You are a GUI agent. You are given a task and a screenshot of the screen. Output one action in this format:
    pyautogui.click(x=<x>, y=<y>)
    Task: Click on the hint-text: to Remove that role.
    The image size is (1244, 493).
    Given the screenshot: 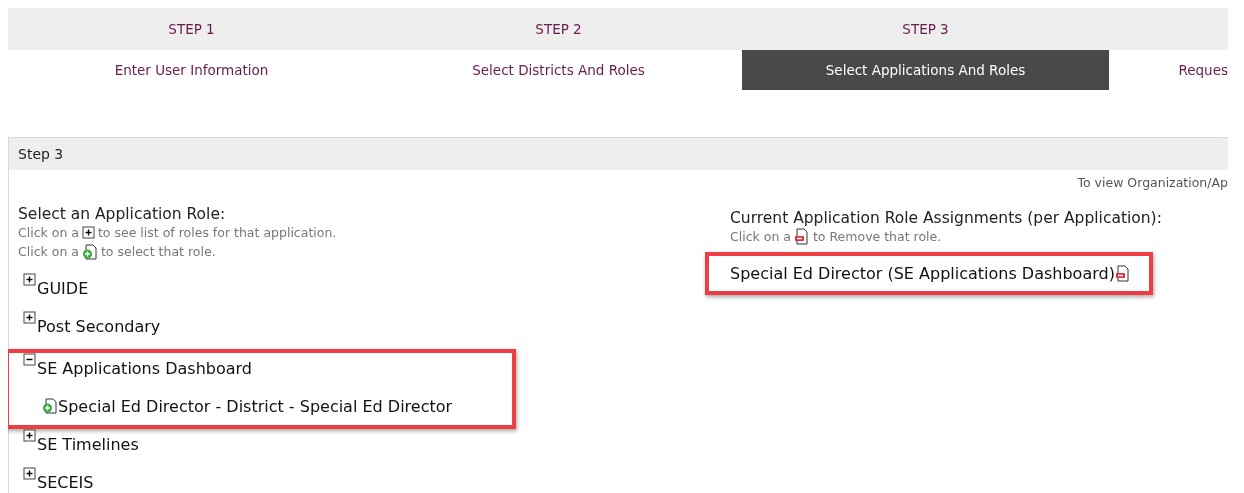 What is the action you would take?
    pyautogui.click(x=877, y=236)
    